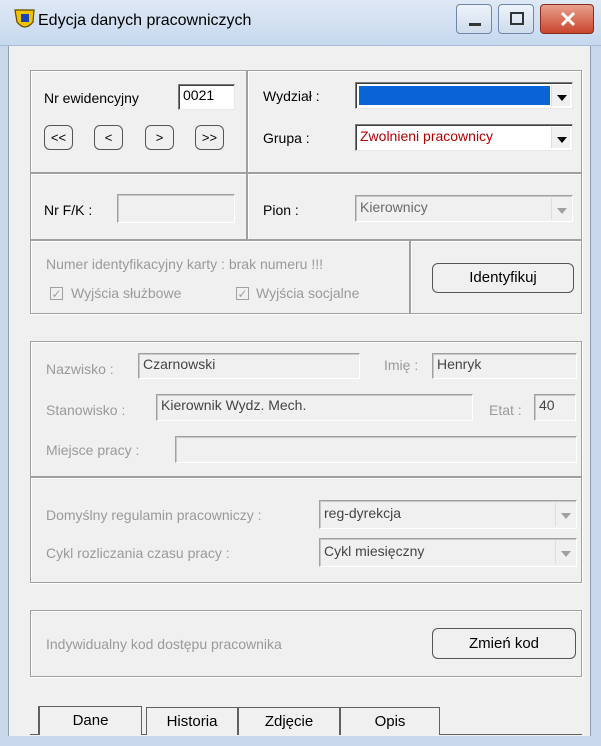  What do you see at coordinates (154, 515) in the screenshot?
I see `regulamin-label: Domyślny regulamin pracowniczy :` at bounding box center [154, 515].